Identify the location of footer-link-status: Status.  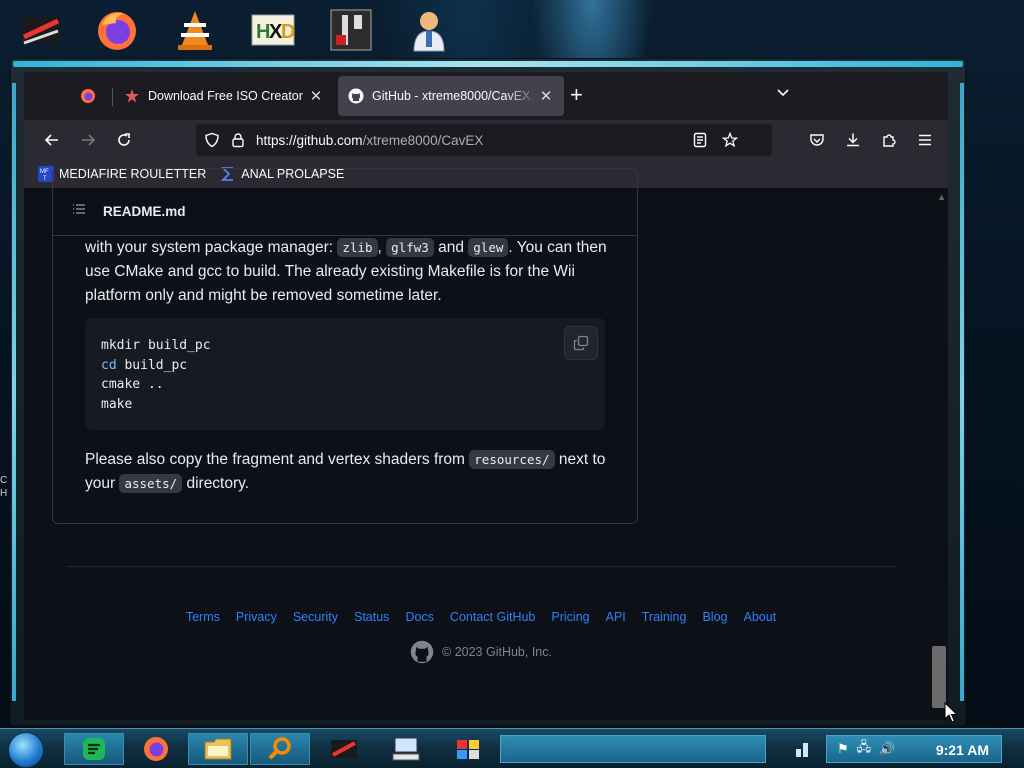
(371, 617).